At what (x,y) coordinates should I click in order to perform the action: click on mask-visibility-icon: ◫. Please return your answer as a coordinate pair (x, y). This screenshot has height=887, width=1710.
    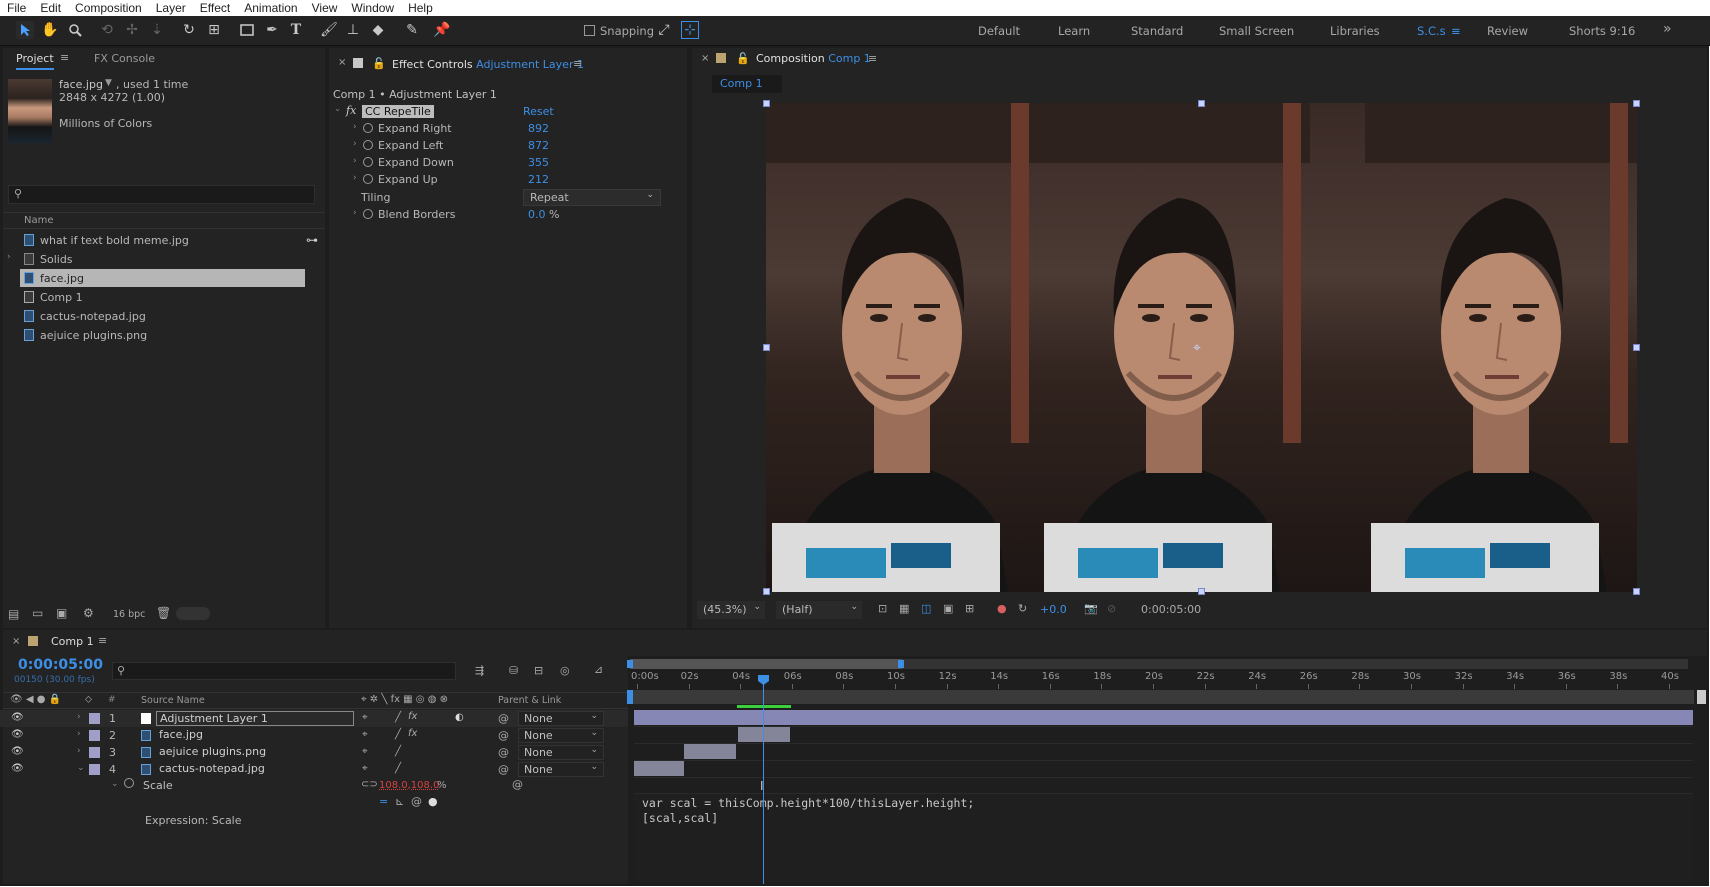
    Looking at the image, I should click on (926, 608).